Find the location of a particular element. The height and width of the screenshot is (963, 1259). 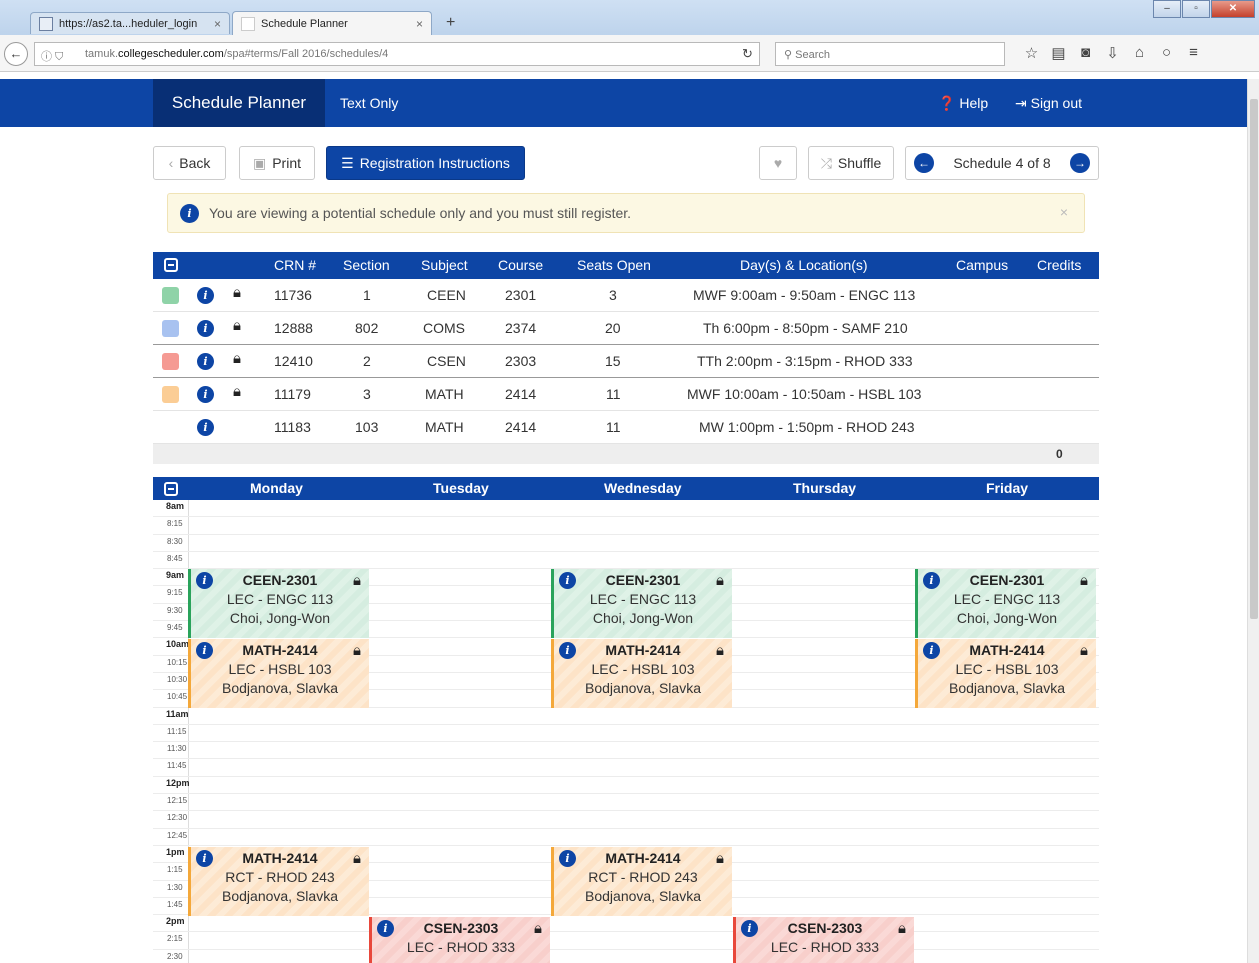

browser-tab-login: https://as2.ta...heduler_login × is located at coordinates (130, 23).